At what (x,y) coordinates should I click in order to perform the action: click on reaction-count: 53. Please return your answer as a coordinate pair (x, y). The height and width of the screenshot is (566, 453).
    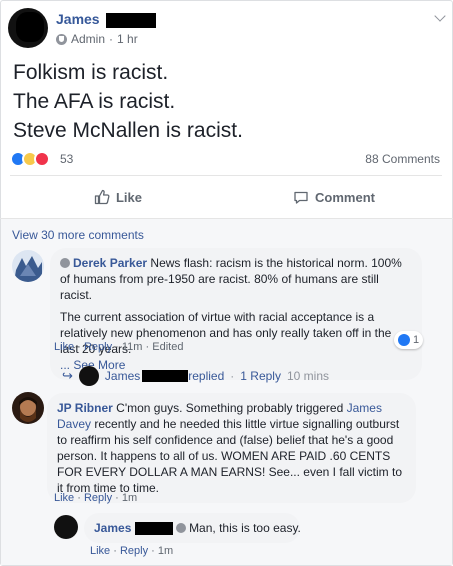
    Looking at the image, I should click on (66, 159).